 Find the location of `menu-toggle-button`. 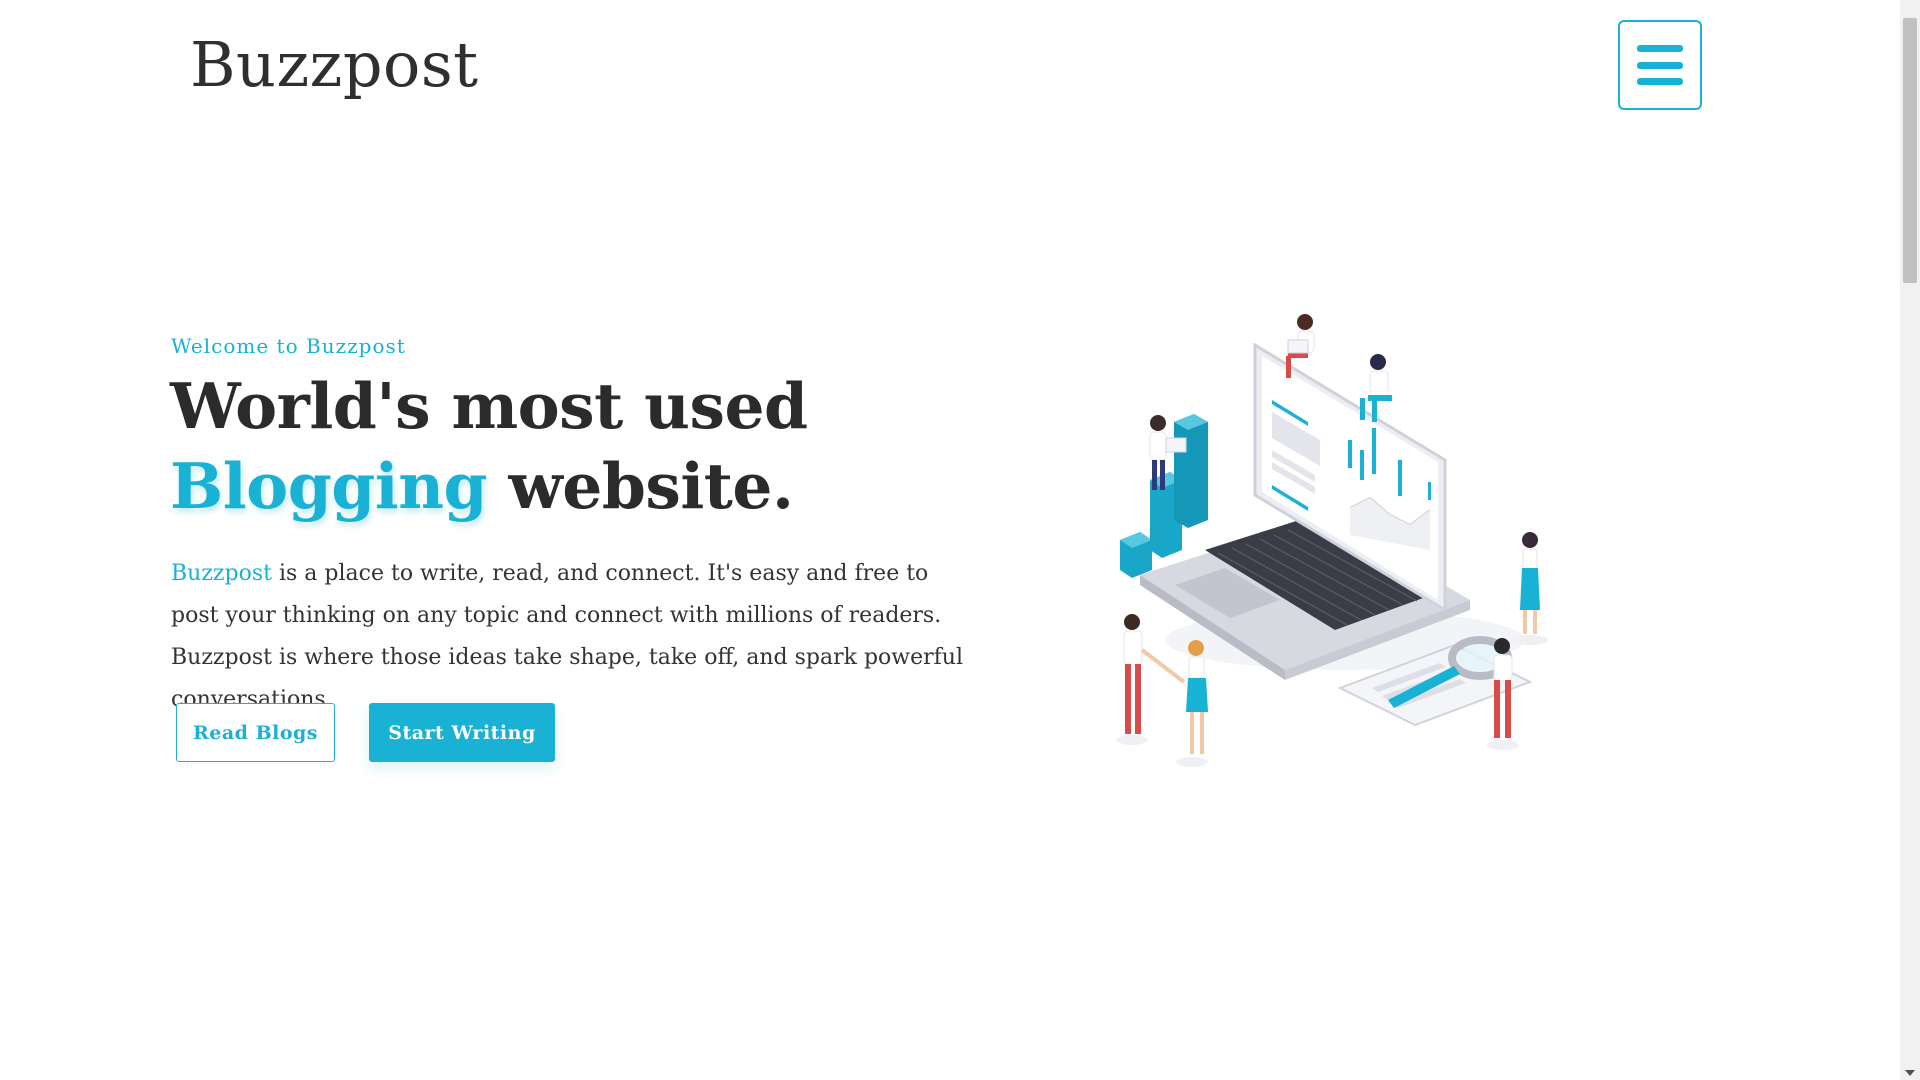

menu-toggle-button is located at coordinates (1660, 65).